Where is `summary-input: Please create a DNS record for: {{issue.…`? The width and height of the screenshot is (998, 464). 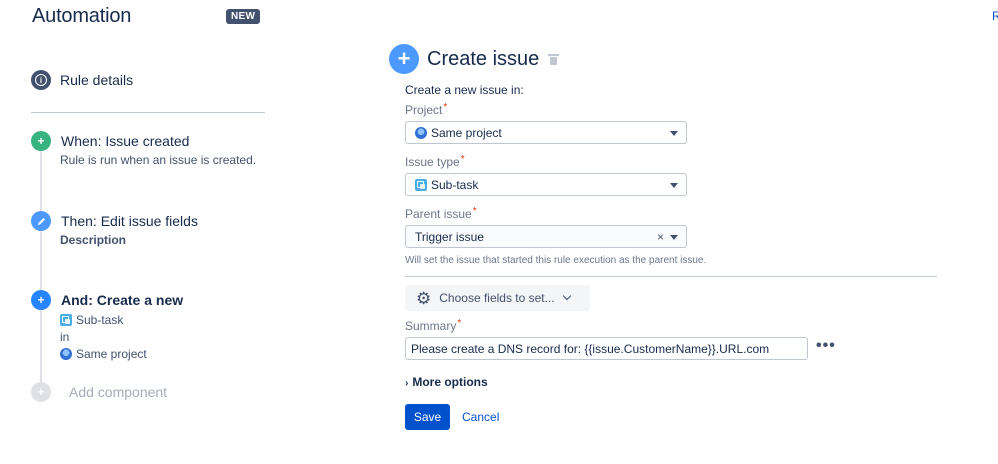
summary-input: Please create a DNS record for: {{issue.… is located at coordinates (606, 348).